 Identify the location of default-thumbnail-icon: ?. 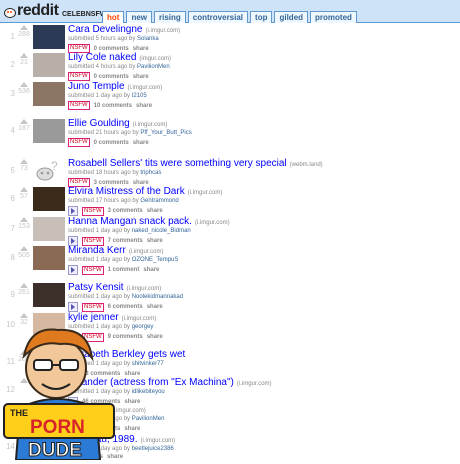
(47, 171).